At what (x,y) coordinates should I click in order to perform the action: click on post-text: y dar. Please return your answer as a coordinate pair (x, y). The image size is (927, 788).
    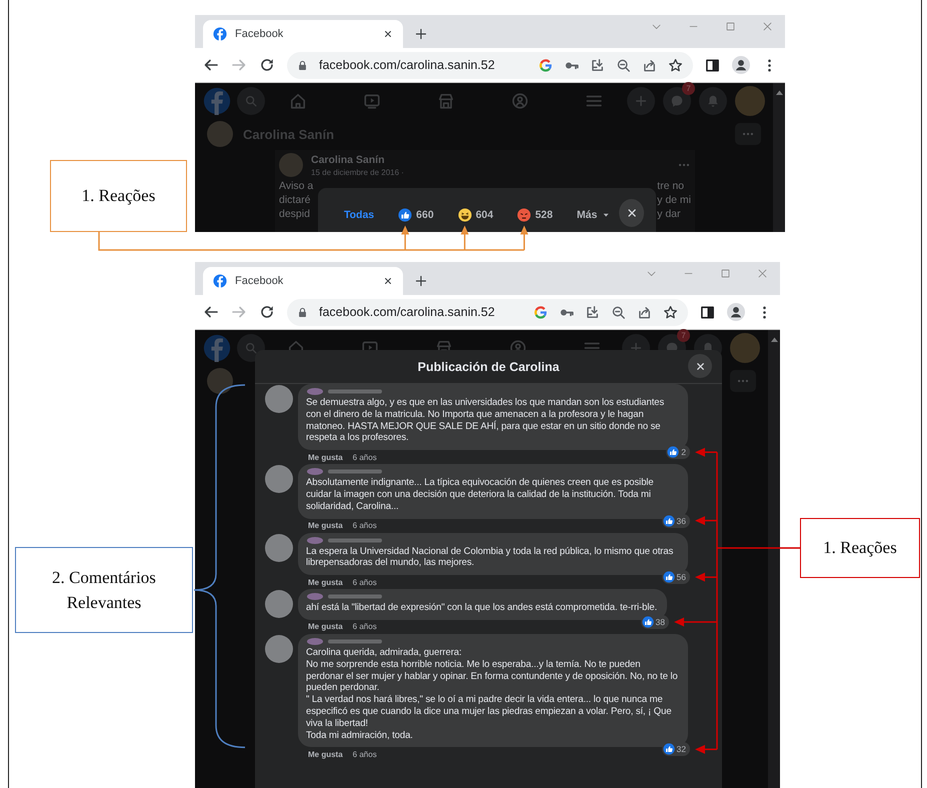
    Looking at the image, I should click on (668, 214).